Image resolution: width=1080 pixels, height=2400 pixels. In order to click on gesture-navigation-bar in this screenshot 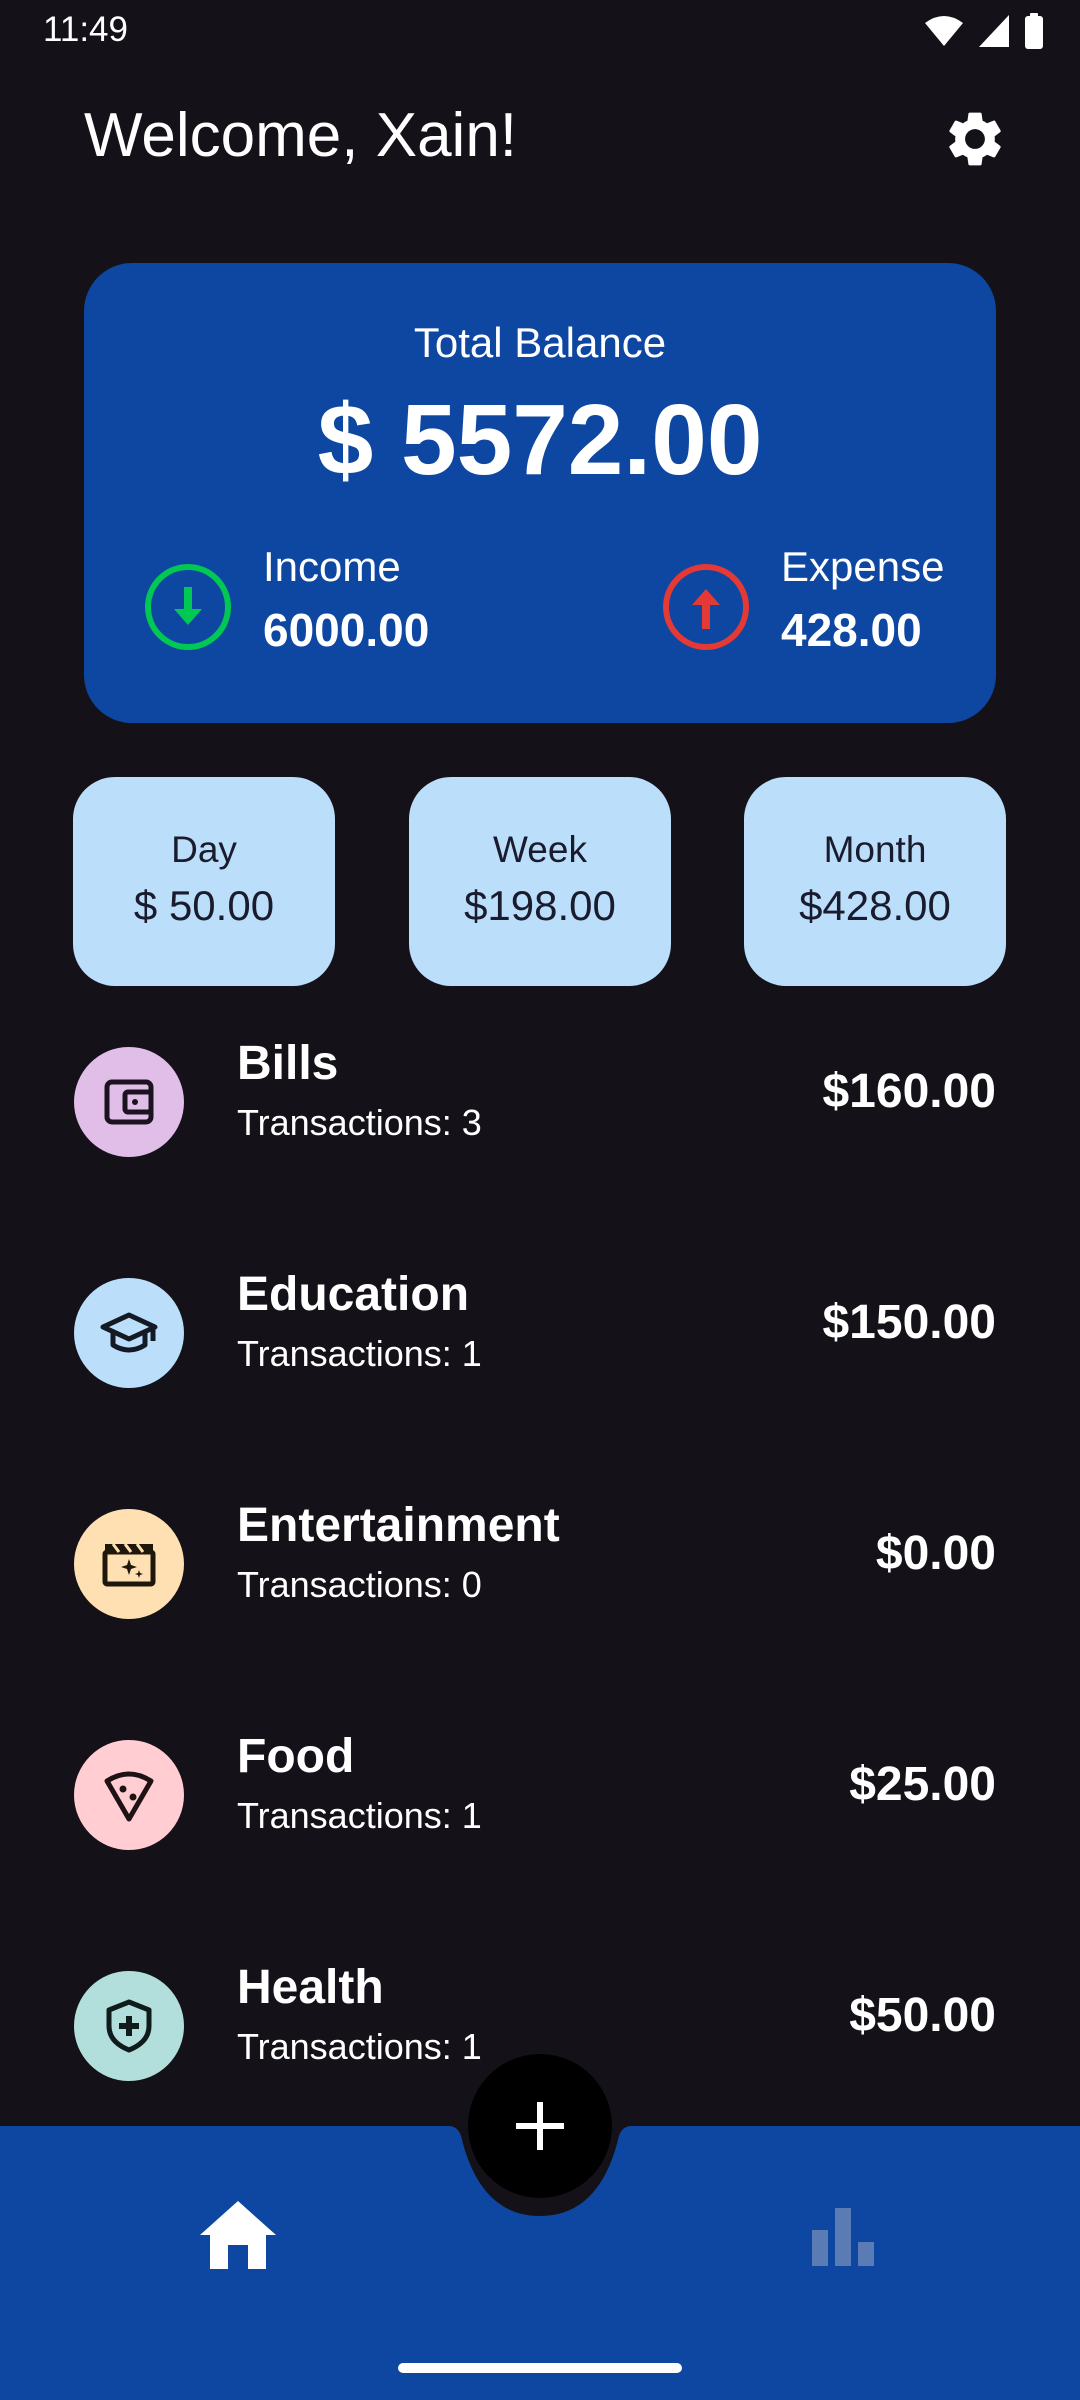, I will do `click(540, 2368)`.